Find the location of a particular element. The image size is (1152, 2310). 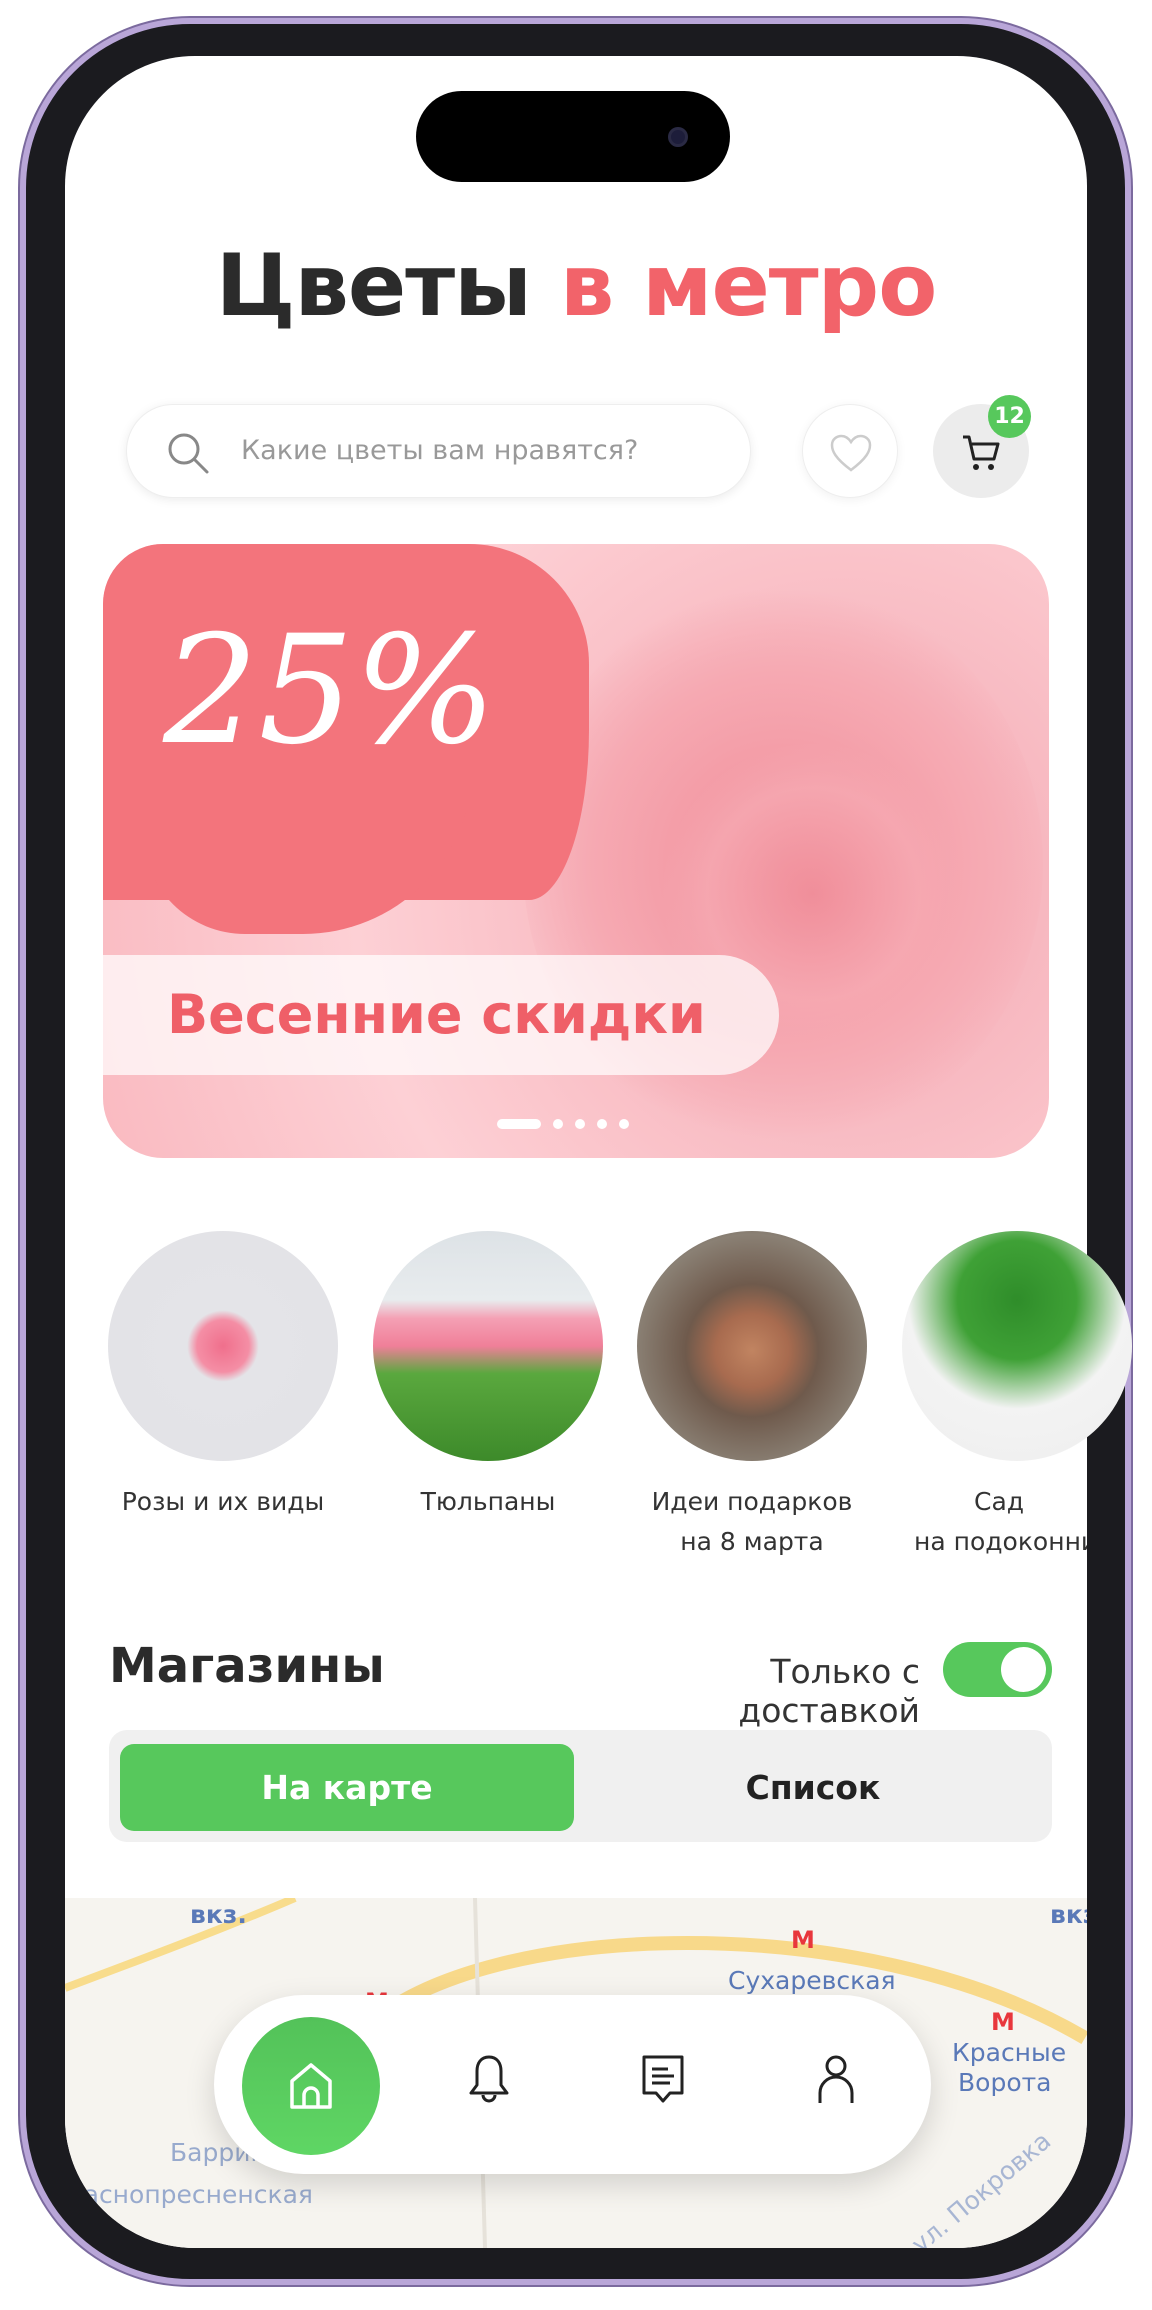

search-placeholder: Какие цветы вам нравятся? is located at coordinates (440, 450).